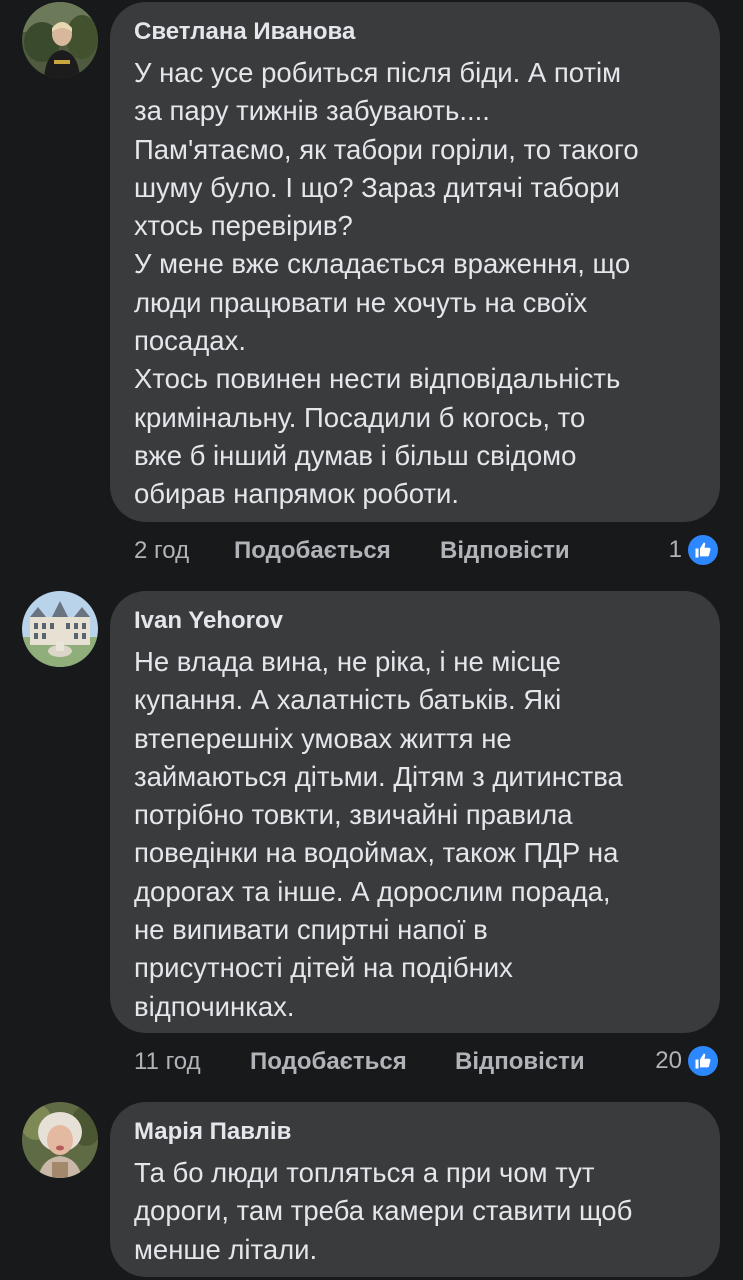  What do you see at coordinates (382, 264) in the screenshot?
I see `comment-text-line: У мене вже складається враження, що` at bounding box center [382, 264].